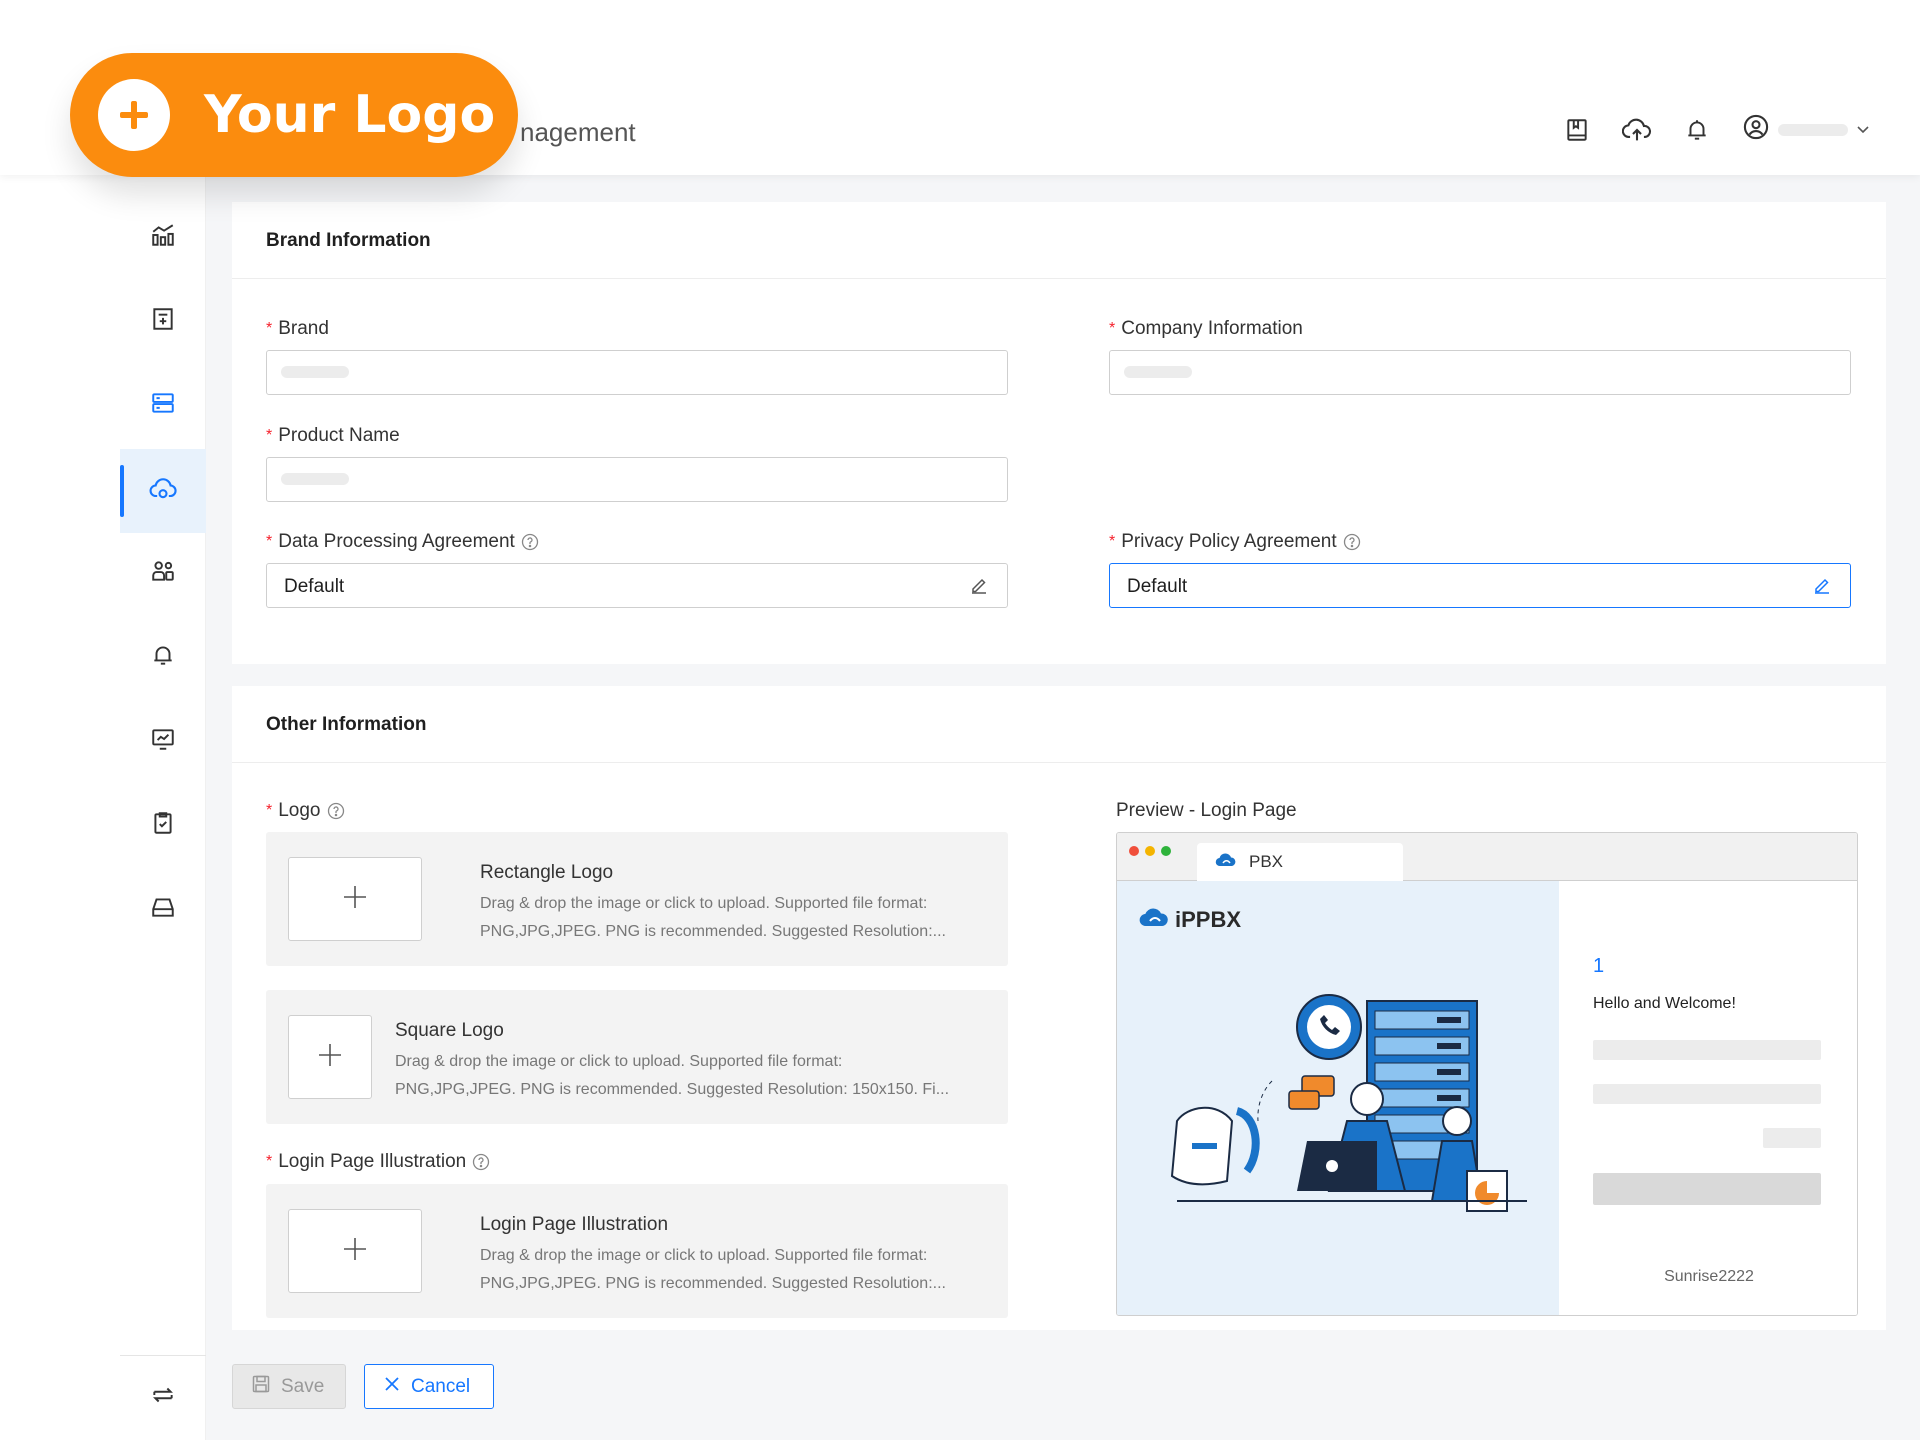 The height and width of the screenshot is (1440, 1920). What do you see at coordinates (1348, 1103) in the screenshot?
I see `call-center-illustration` at bounding box center [1348, 1103].